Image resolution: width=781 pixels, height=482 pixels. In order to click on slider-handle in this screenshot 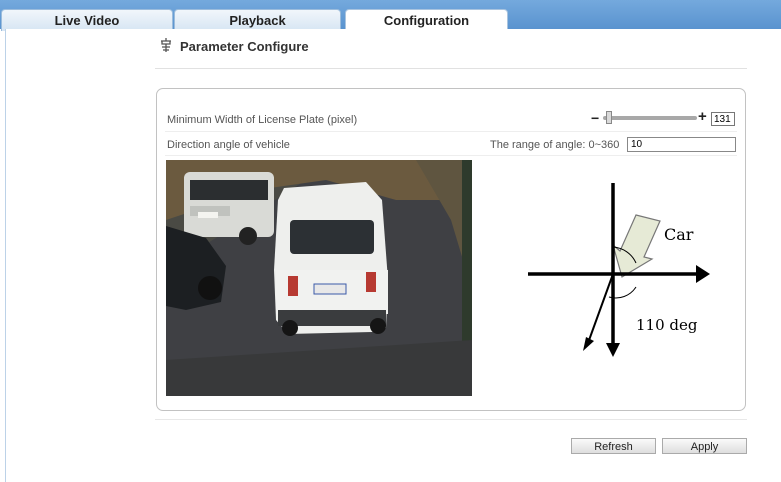, I will do `click(609, 117)`.